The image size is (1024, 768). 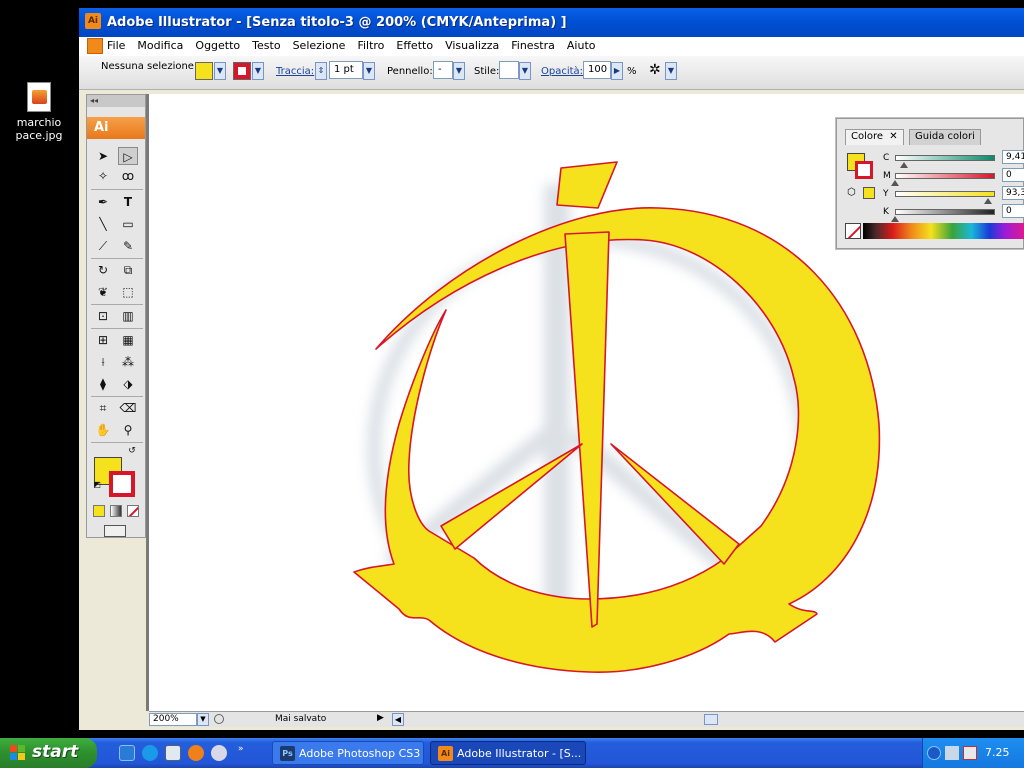 I want to click on recolor-icon: ✲, so click(x=655, y=70).